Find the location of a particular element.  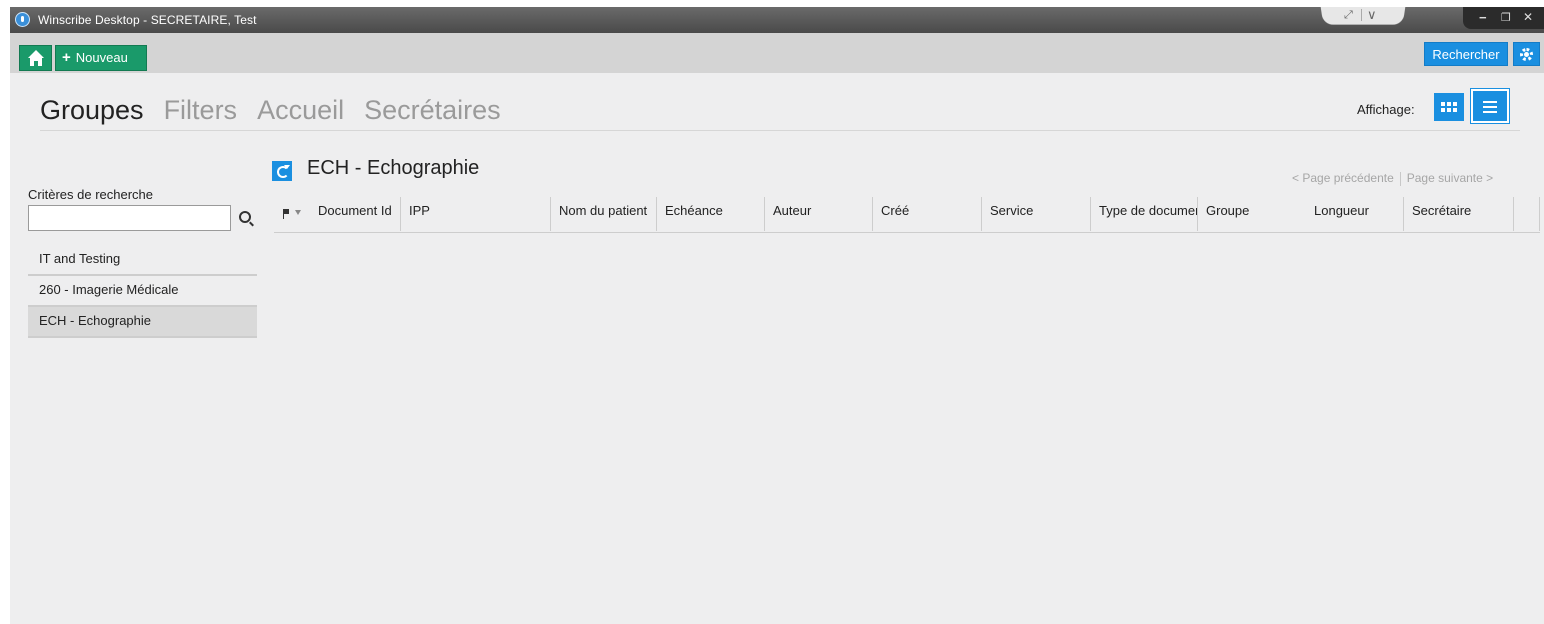

group-item-imagerie: 260 - Imagerie Médicale is located at coordinates (142, 291).